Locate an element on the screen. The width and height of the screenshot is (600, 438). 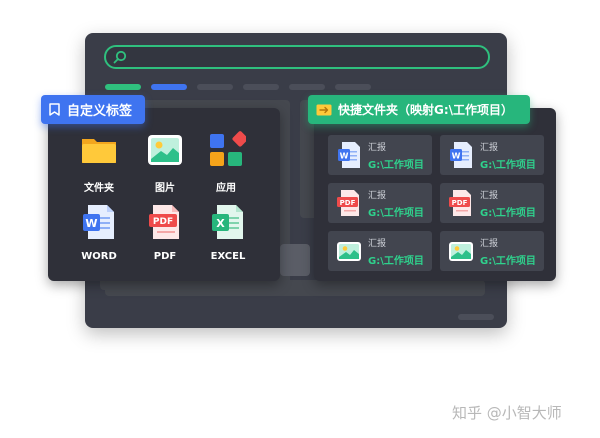
tab-strip is located at coordinates (245, 87).